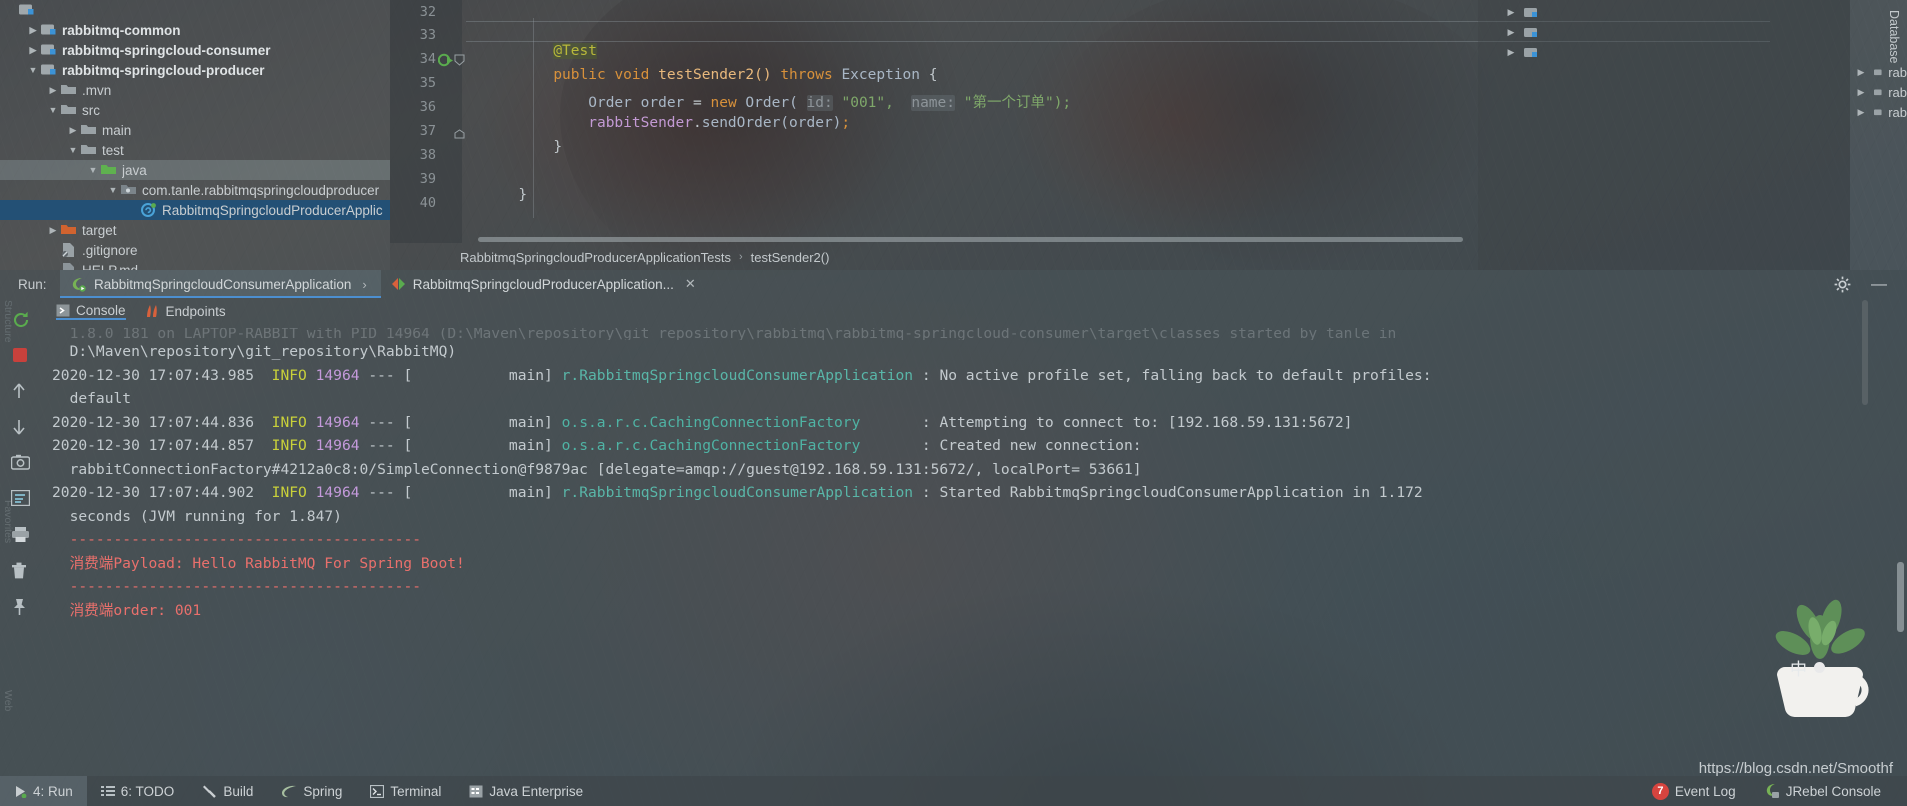 The height and width of the screenshot is (806, 1907). Describe the element at coordinates (195, 30) in the screenshot. I see `tree-row: ▶ rabbitmq-common` at that location.